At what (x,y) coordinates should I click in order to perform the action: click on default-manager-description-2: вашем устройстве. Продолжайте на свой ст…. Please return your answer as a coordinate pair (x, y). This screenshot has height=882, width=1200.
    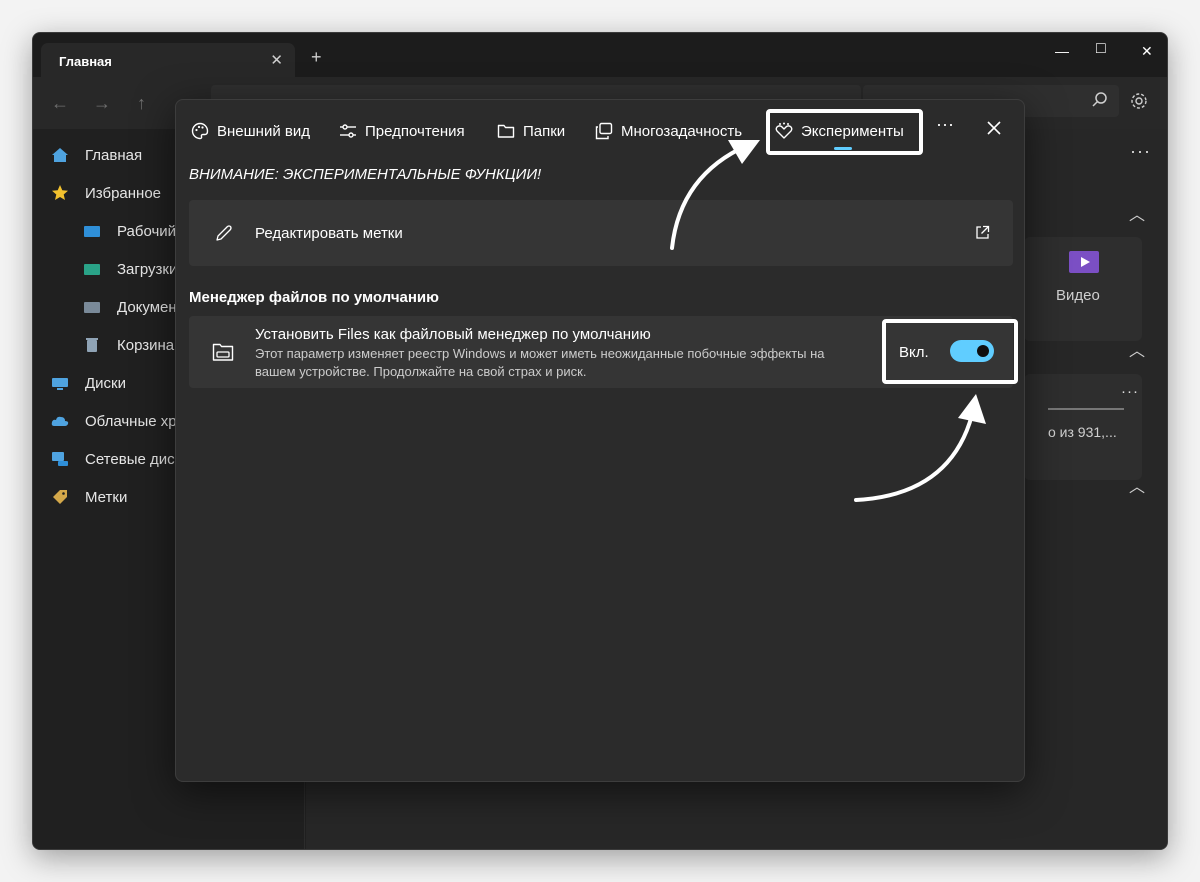
    Looking at the image, I should click on (421, 371).